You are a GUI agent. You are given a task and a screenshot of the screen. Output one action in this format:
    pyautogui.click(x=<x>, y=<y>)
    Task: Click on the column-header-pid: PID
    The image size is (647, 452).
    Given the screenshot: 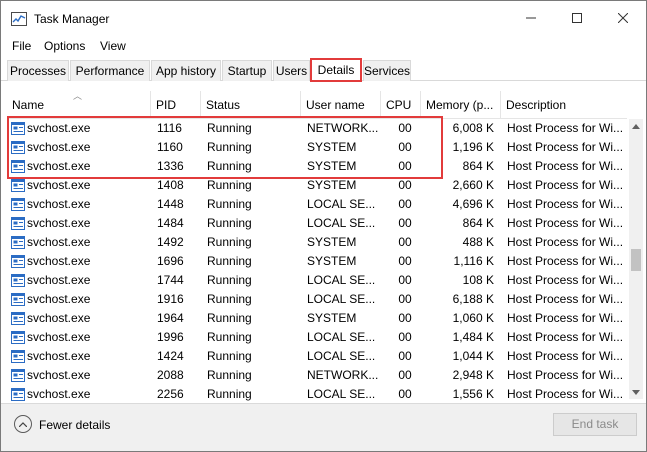 What is the action you would take?
    pyautogui.click(x=176, y=105)
    